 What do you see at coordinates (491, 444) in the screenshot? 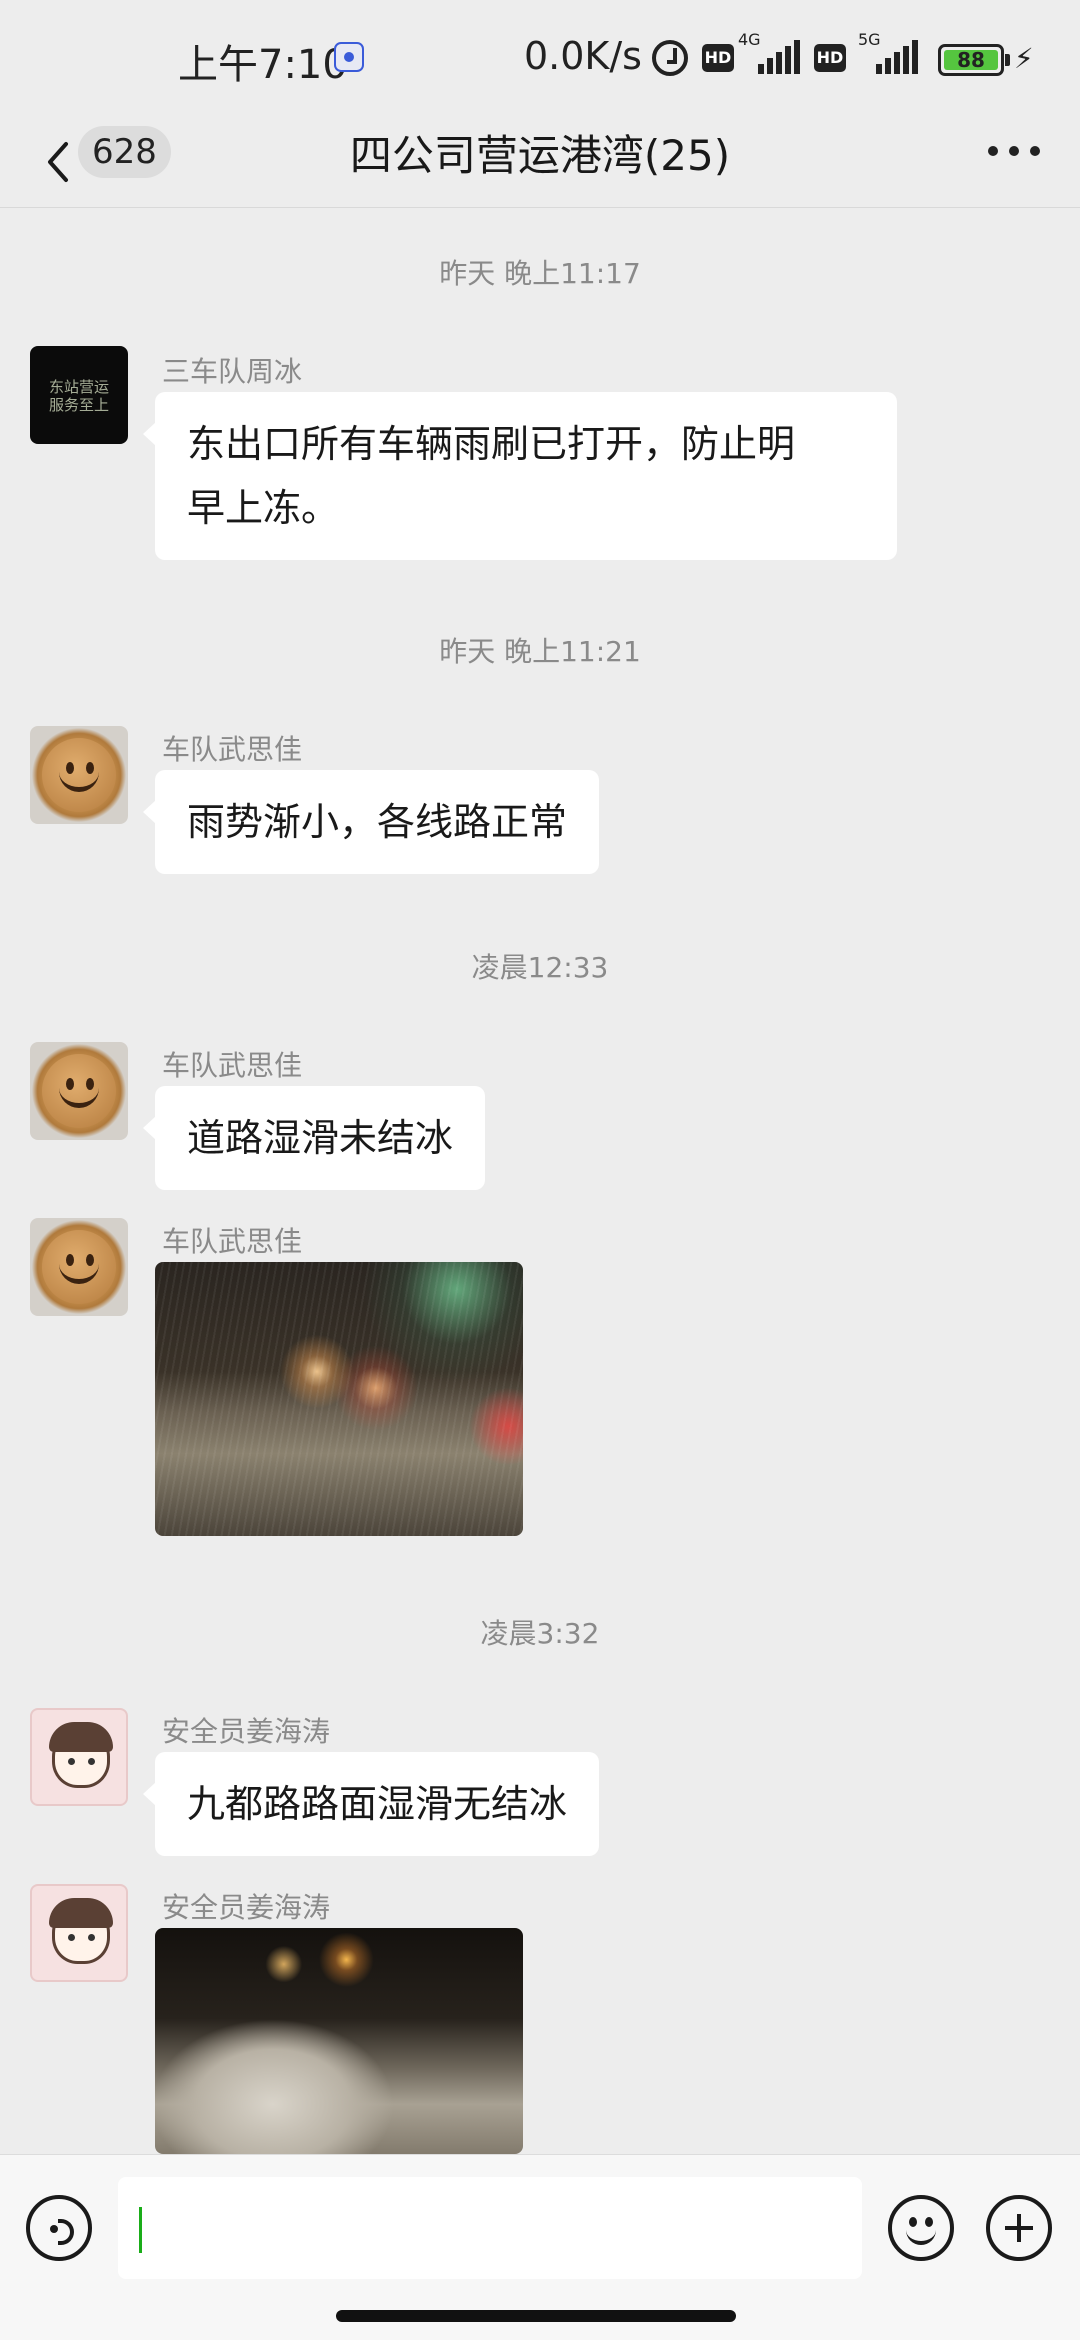
I see `message-text: 东出口所有车辆雨刷已打开，防止明` at bounding box center [491, 444].